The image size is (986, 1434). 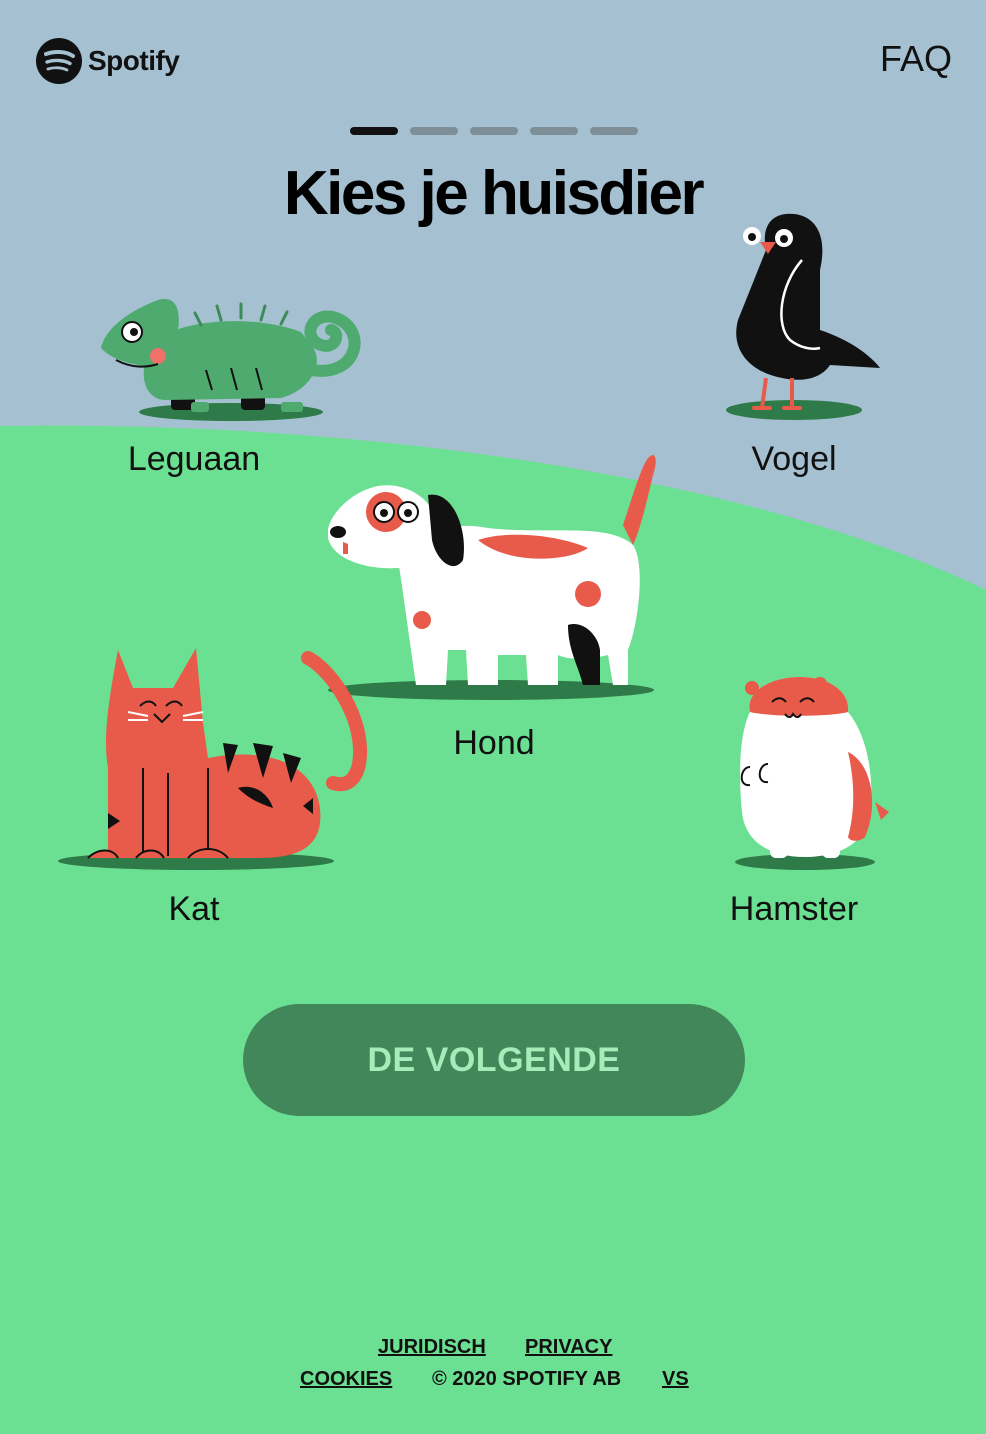 I want to click on hamster-icon, so click(x=812, y=773).